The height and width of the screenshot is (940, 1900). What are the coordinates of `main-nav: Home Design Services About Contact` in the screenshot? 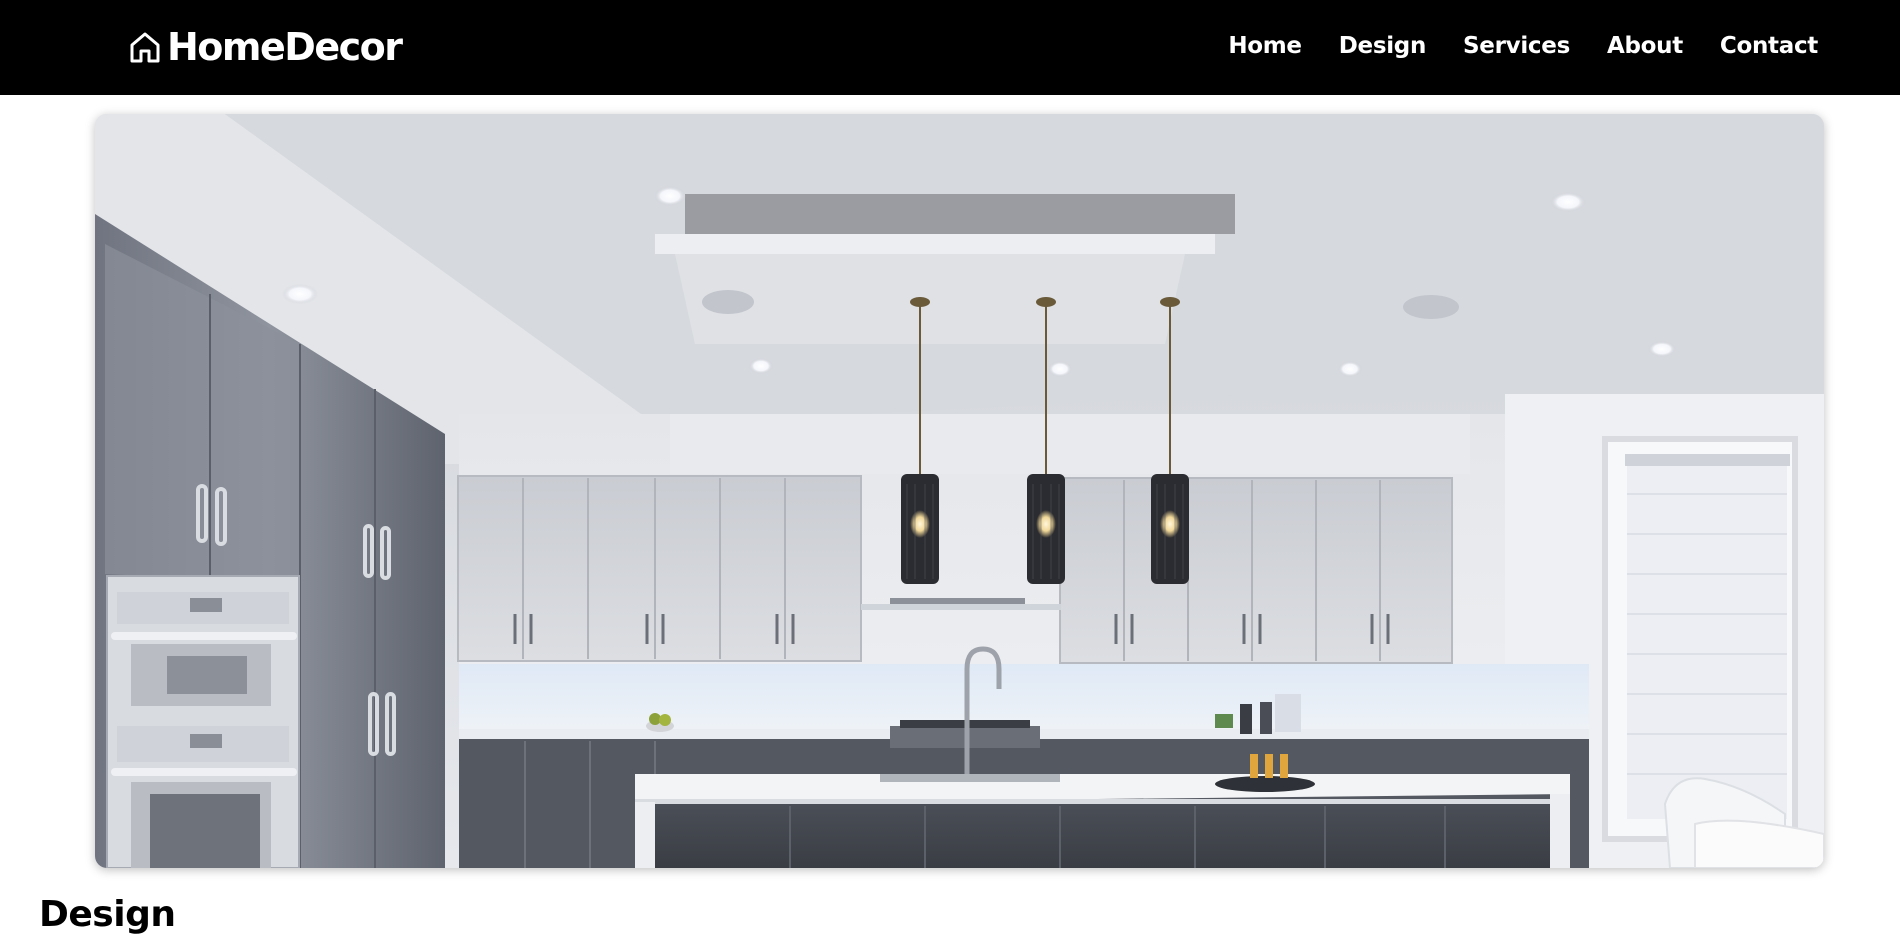 It's located at (1504, 46).